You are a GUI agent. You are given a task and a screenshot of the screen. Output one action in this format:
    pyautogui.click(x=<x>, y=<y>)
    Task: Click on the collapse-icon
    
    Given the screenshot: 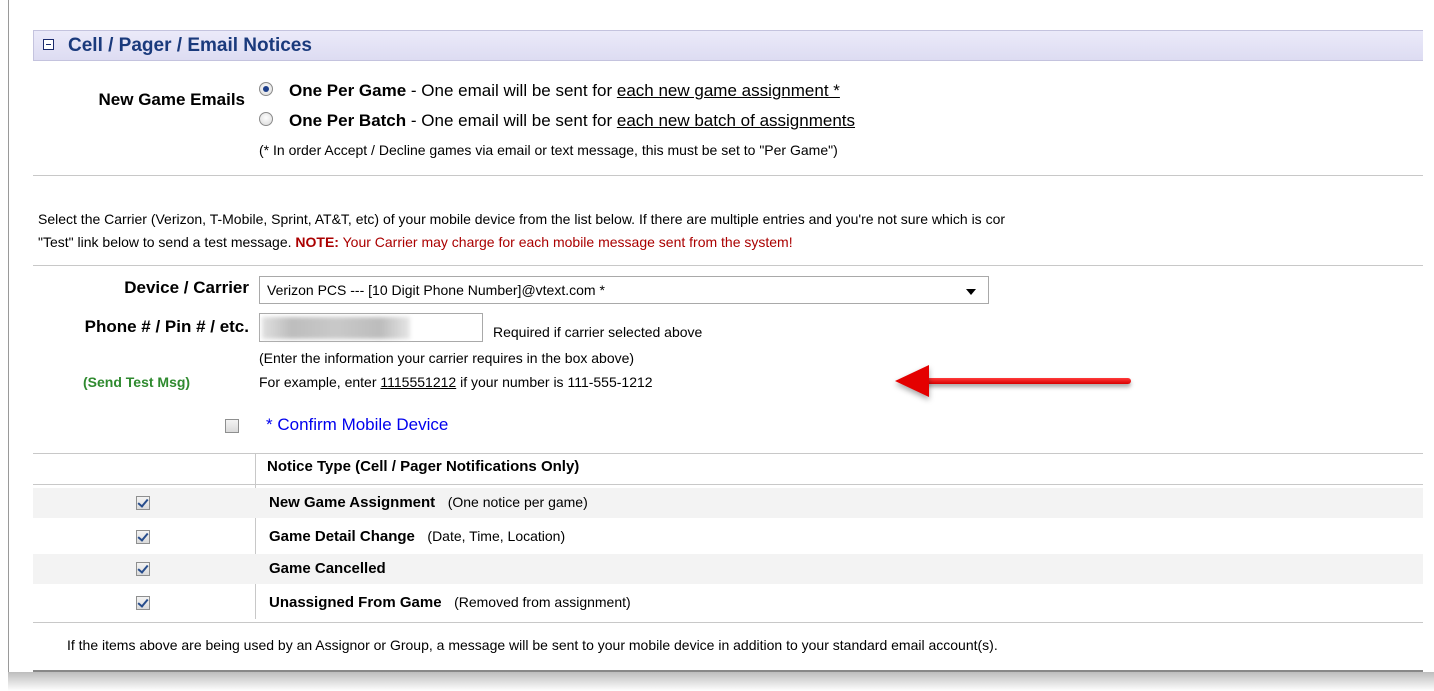 What is the action you would take?
    pyautogui.click(x=48, y=44)
    